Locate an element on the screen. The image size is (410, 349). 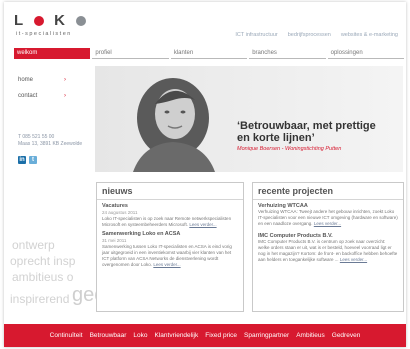
sidebar-item-label: home is located at coordinates (26, 80).